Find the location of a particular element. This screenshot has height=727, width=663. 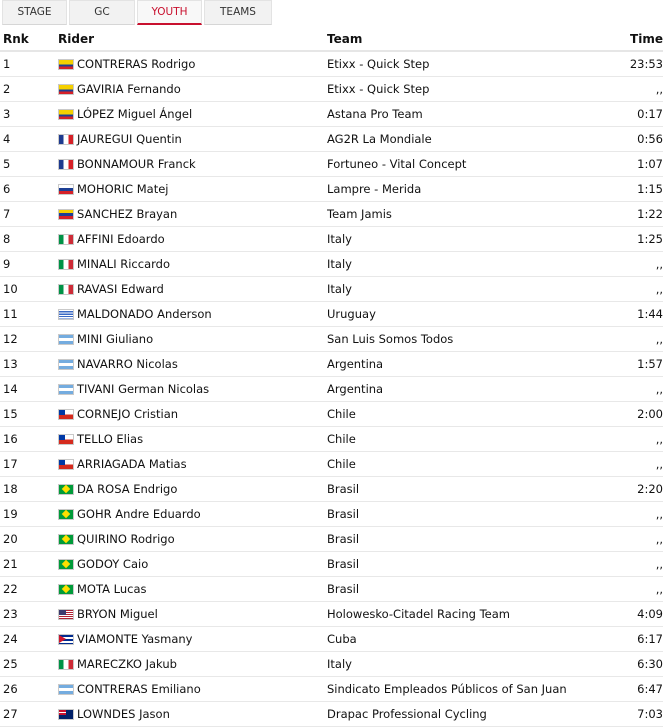

team-link: Astana Pro Team is located at coordinates (375, 114).